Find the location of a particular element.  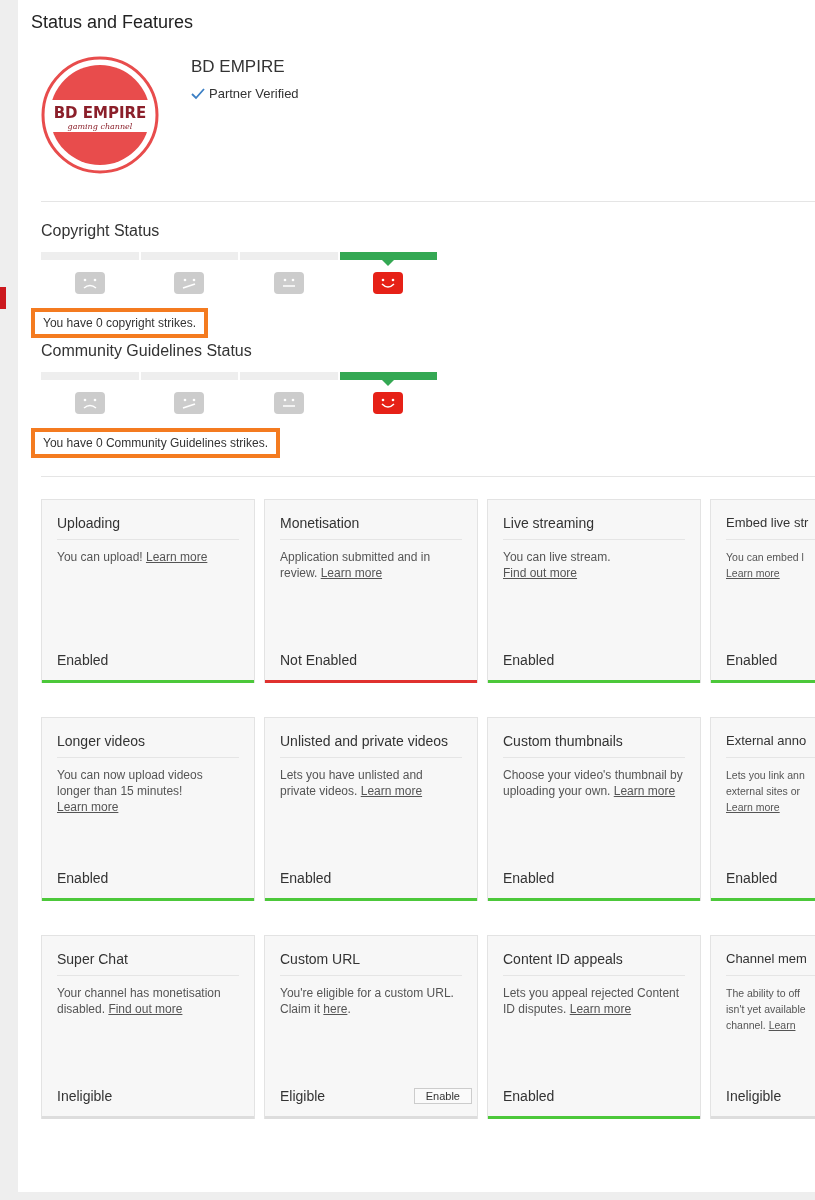

feature-title: Content ID appeals is located at coordinates (594, 963).